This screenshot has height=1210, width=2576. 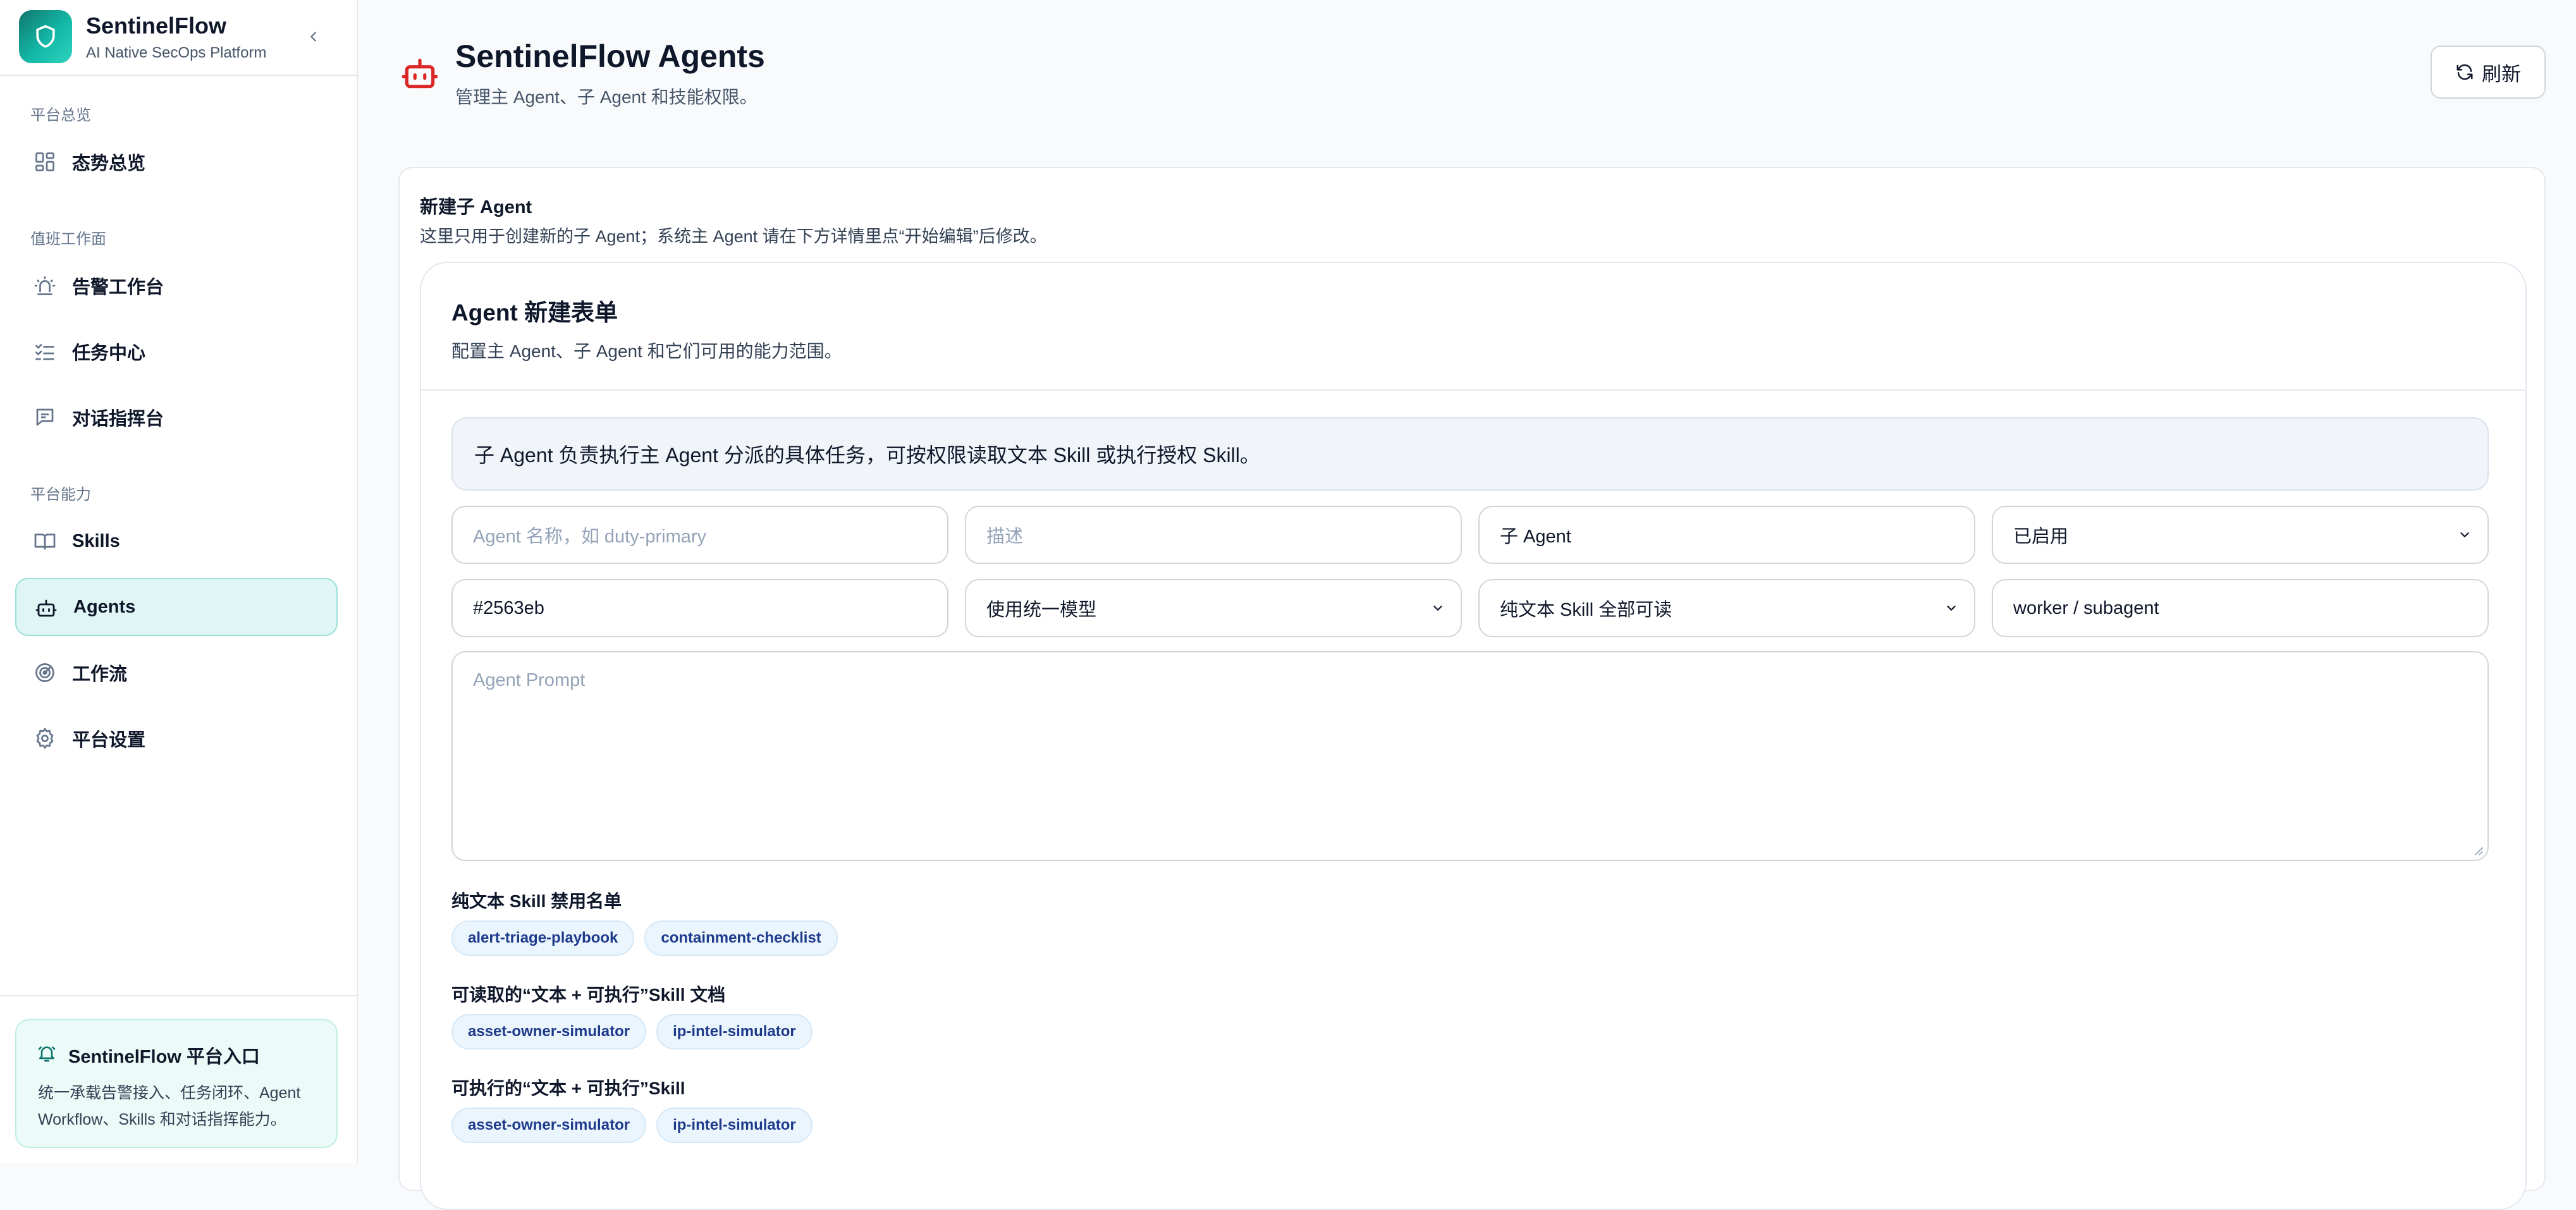 I want to click on sidebar-item-label: 态势总览, so click(x=109, y=164).